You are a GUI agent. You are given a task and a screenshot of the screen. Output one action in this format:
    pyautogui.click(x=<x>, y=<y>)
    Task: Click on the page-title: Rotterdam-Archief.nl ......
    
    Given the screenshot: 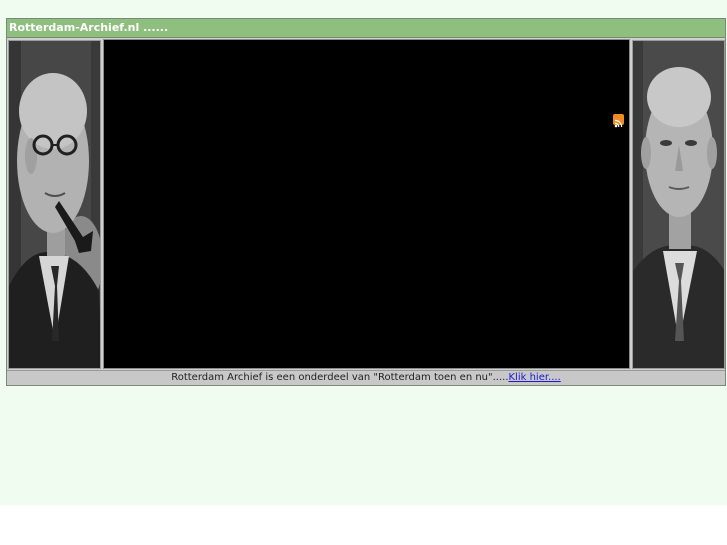 What is the action you would take?
    pyautogui.click(x=366, y=28)
    